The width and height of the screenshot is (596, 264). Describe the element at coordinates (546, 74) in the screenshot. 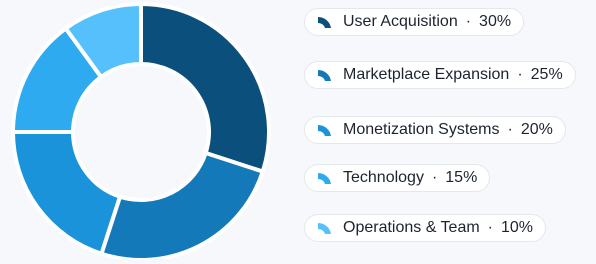

I see `legend-value: 25%` at that location.